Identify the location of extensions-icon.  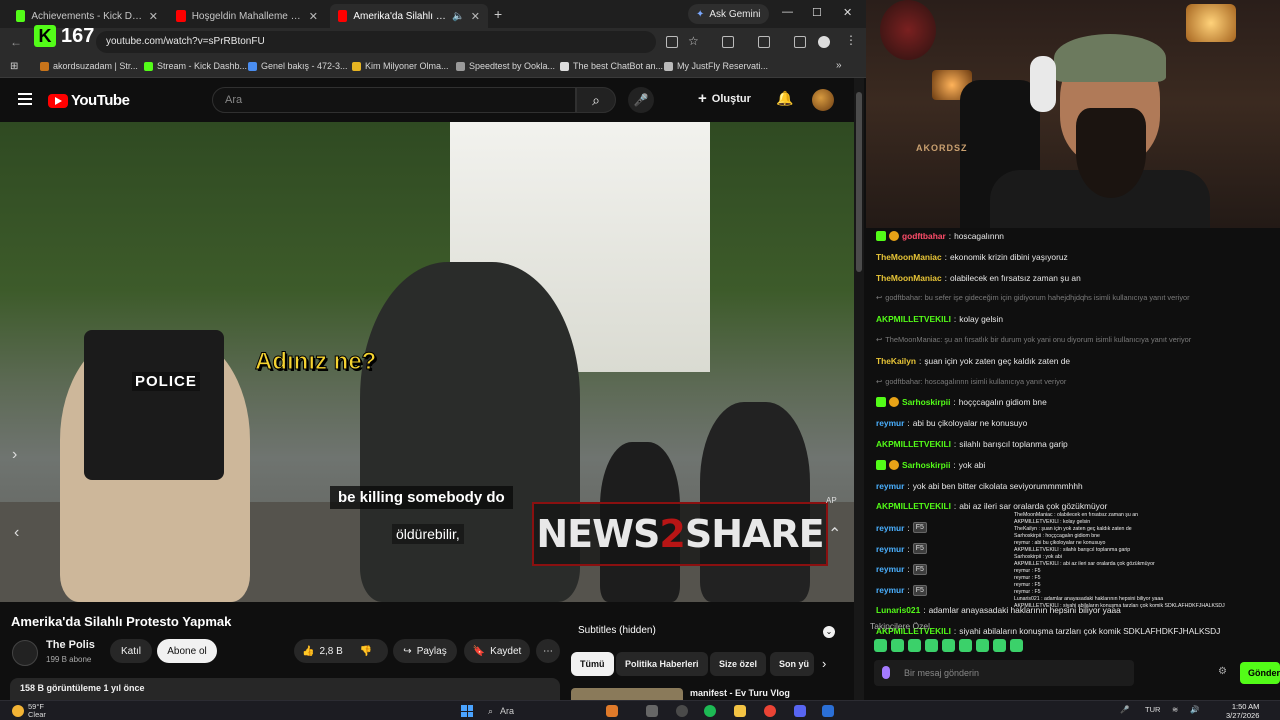
(728, 42).